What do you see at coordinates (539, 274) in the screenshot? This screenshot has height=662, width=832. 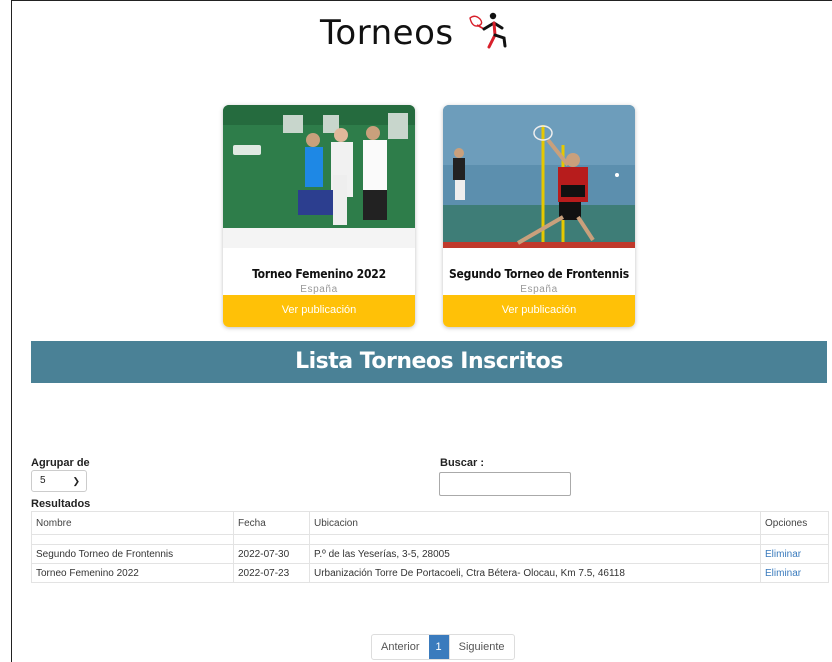 I see `card-title: Segundo Torneo de Frontennis` at bounding box center [539, 274].